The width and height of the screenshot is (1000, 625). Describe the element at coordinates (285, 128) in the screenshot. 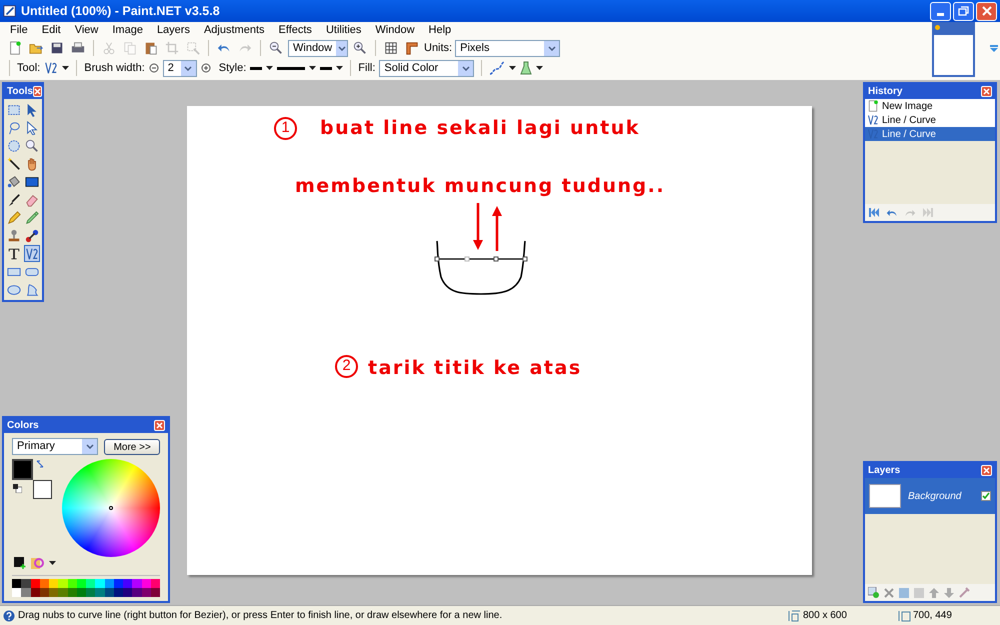

I see `step-number: 1` at that location.